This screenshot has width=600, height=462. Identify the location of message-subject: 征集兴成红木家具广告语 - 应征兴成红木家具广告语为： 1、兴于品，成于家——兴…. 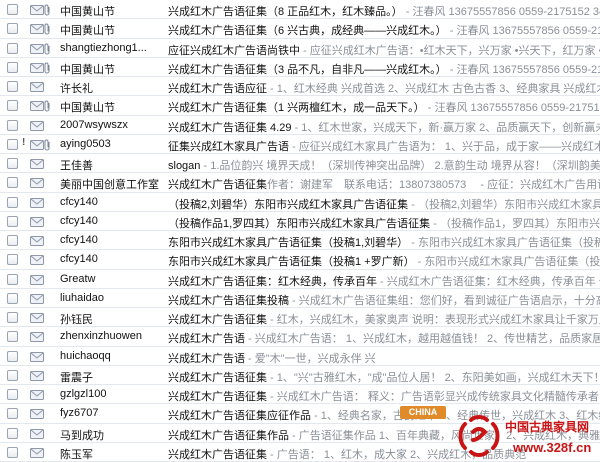
(384, 145).